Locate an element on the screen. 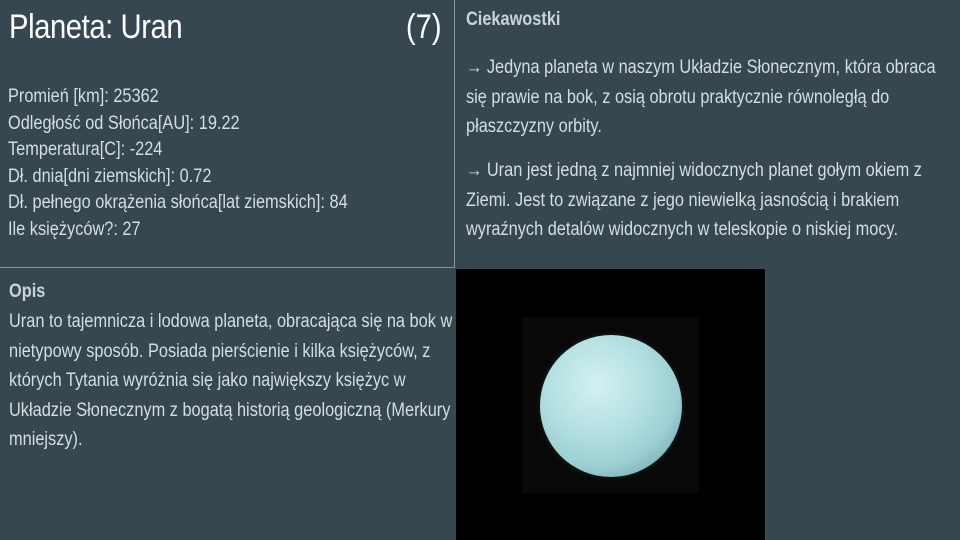 This screenshot has height=540, width=960. stat-moons: Ile księżyców?: 27 is located at coordinates (74, 229).